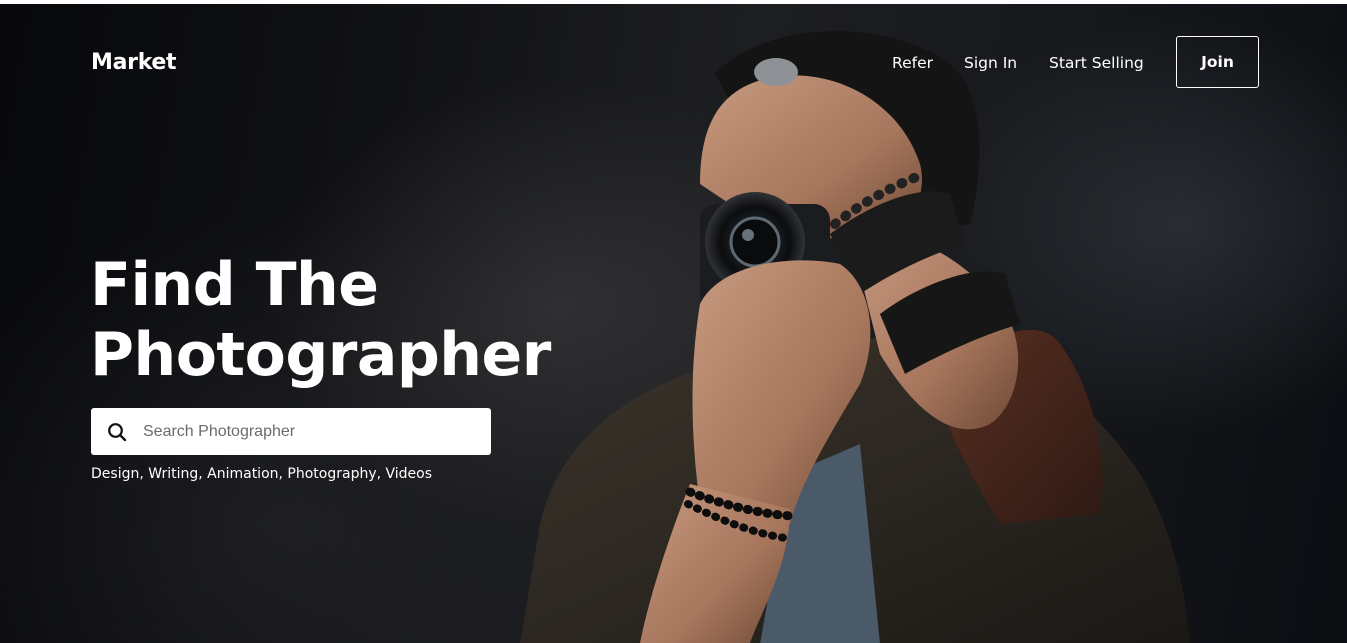 This screenshot has width=1347, height=643. I want to click on search-input, so click(317, 431).